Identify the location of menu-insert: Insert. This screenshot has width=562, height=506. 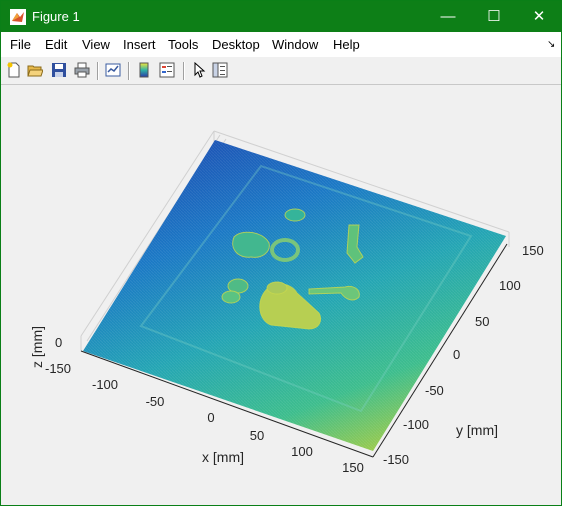
(139, 44).